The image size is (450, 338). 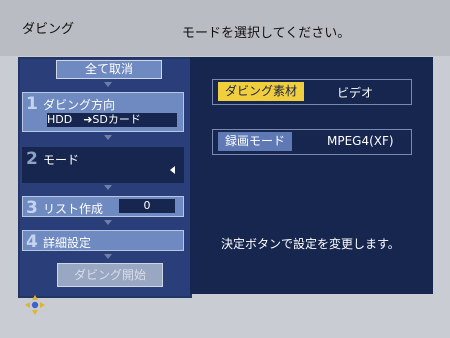 What do you see at coordinates (255, 141) in the screenshot?
I see `recording-mode-label: 録画モード` at bounding box center [255, 141].